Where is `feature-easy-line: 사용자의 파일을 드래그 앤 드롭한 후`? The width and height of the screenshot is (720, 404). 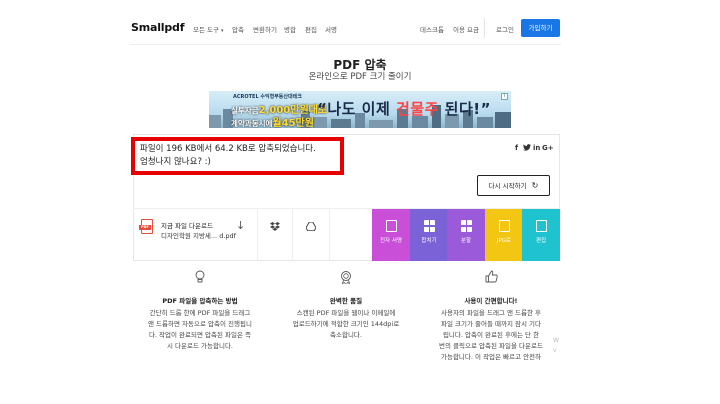 feature-easy-line: 사용자의 파일을 드래그 앤 드롭한 후 is located at coordinates (491, 313).